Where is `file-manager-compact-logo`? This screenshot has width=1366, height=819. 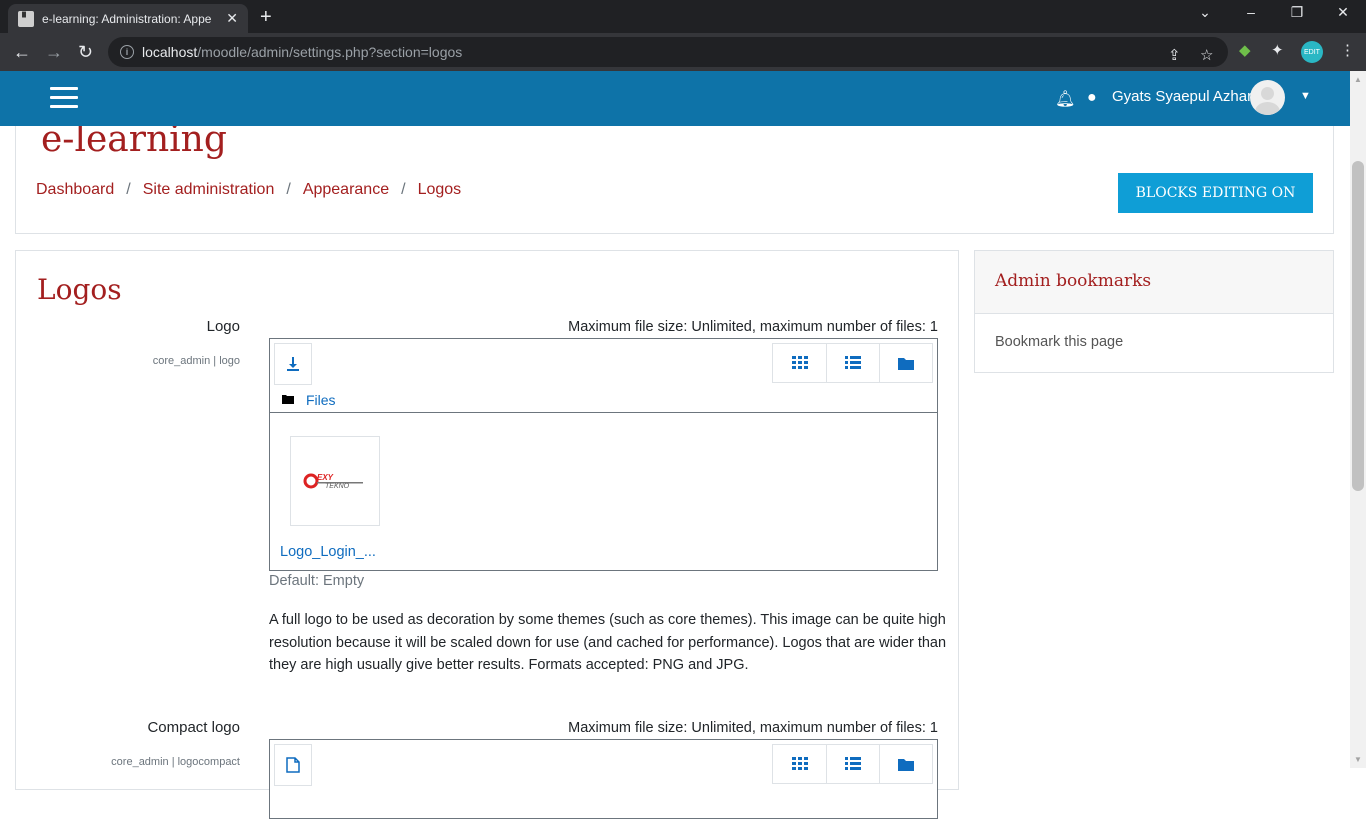 file-manager-compact-logo is located at coordinates (603, 779).